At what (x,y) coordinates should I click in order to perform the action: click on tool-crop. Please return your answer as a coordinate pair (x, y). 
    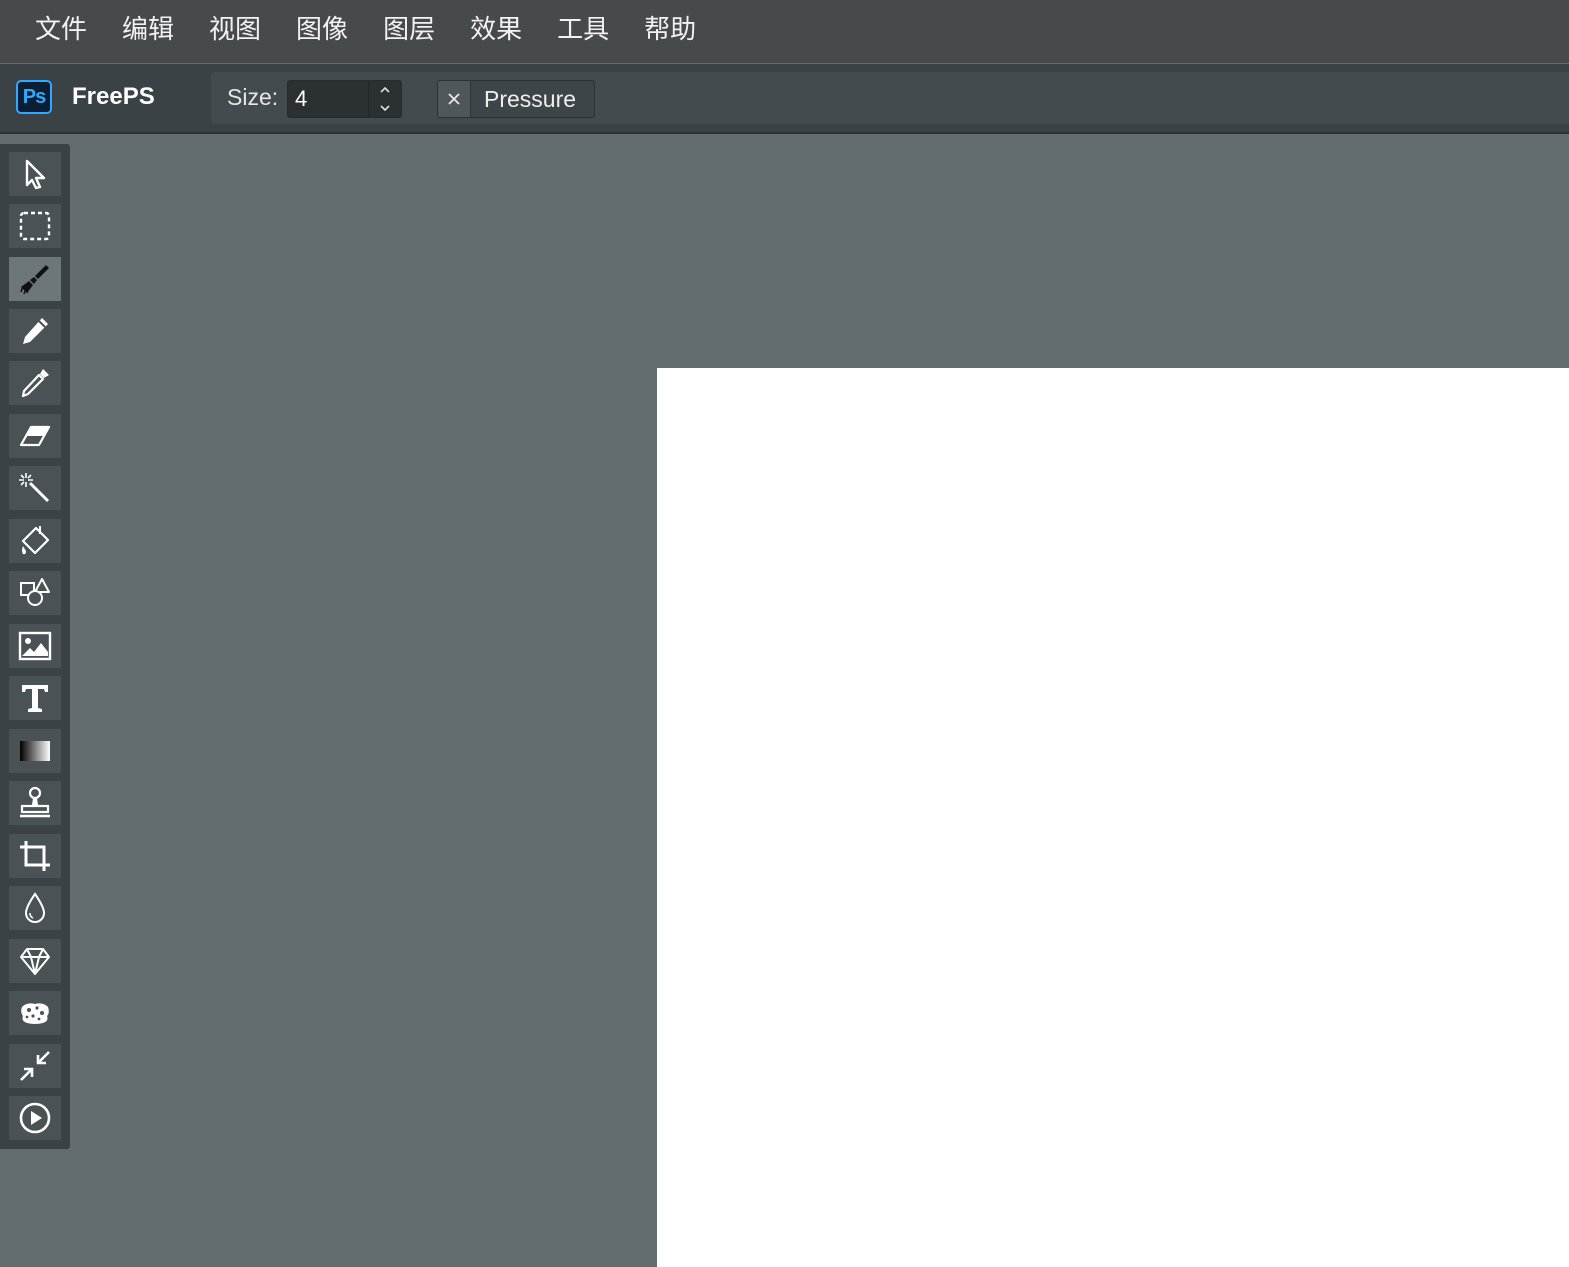
    Looking at the image, I should click on (35, 856).